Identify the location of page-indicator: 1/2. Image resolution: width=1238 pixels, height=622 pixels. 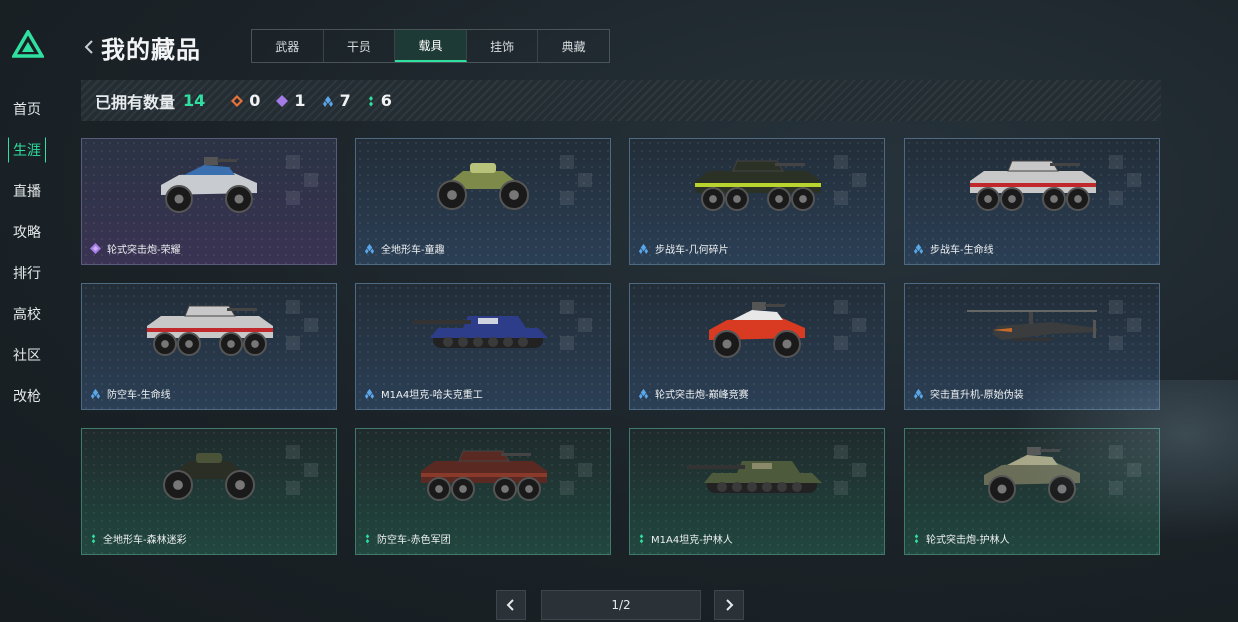
(621, 605).